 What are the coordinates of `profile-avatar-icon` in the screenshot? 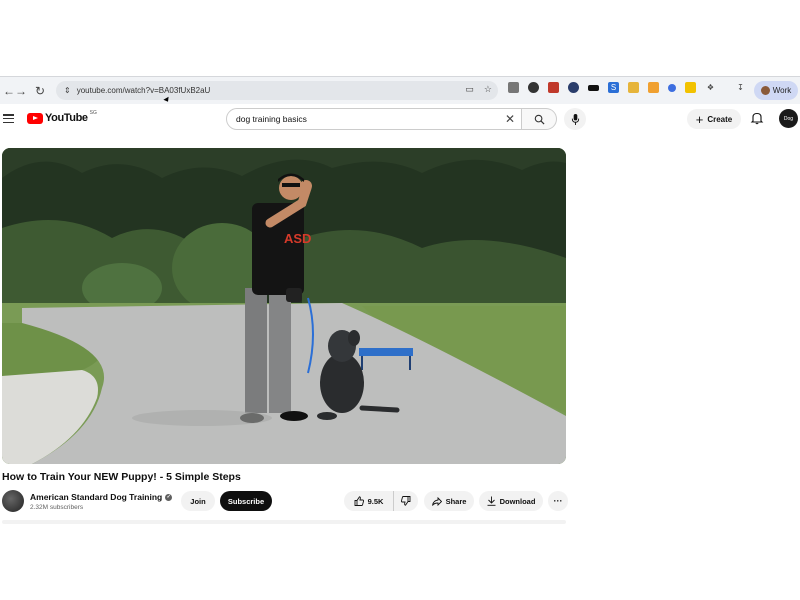 It's located at (765, 90).